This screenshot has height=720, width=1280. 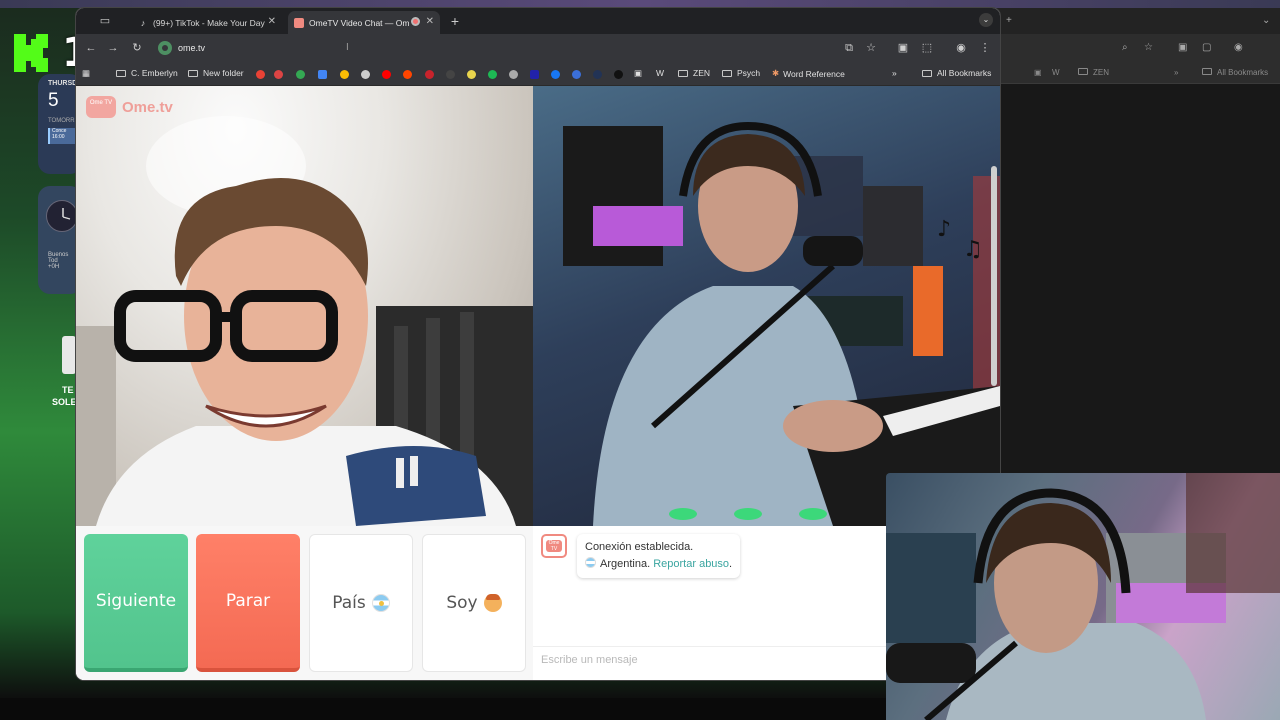 What do you see at coordinates (347, 47) in the screenshot?
I see `text-cursor-icon: I` at bounding box center [347, 47].